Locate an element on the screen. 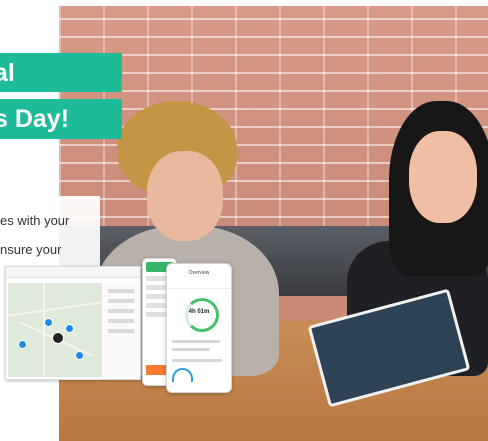 This screenshot has height=441, width=488. recent-projects-row is located at coordinates (197, 360).